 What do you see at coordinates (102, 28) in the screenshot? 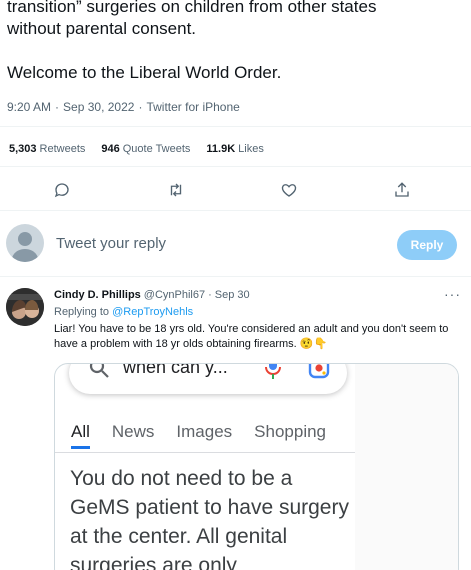
I see `tweet-text-line: without parental consent.` at bounding box center [102, 28].